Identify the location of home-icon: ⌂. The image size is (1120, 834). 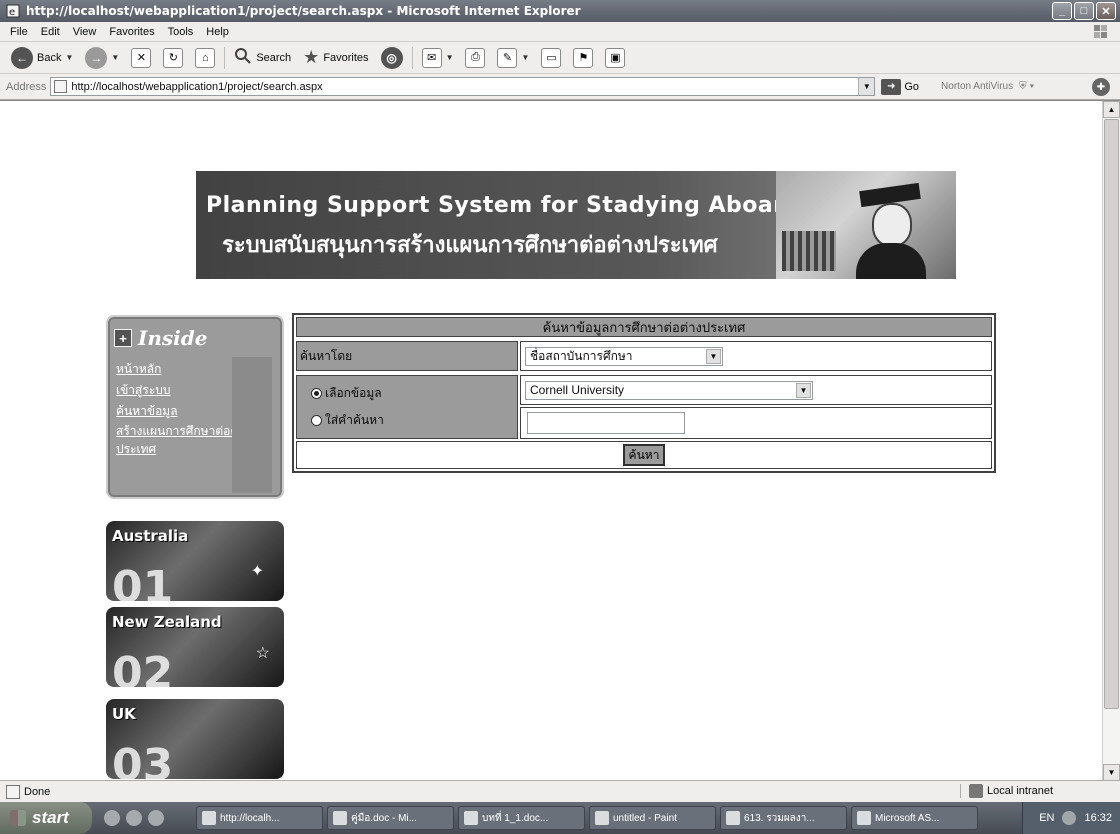
(205, 57).